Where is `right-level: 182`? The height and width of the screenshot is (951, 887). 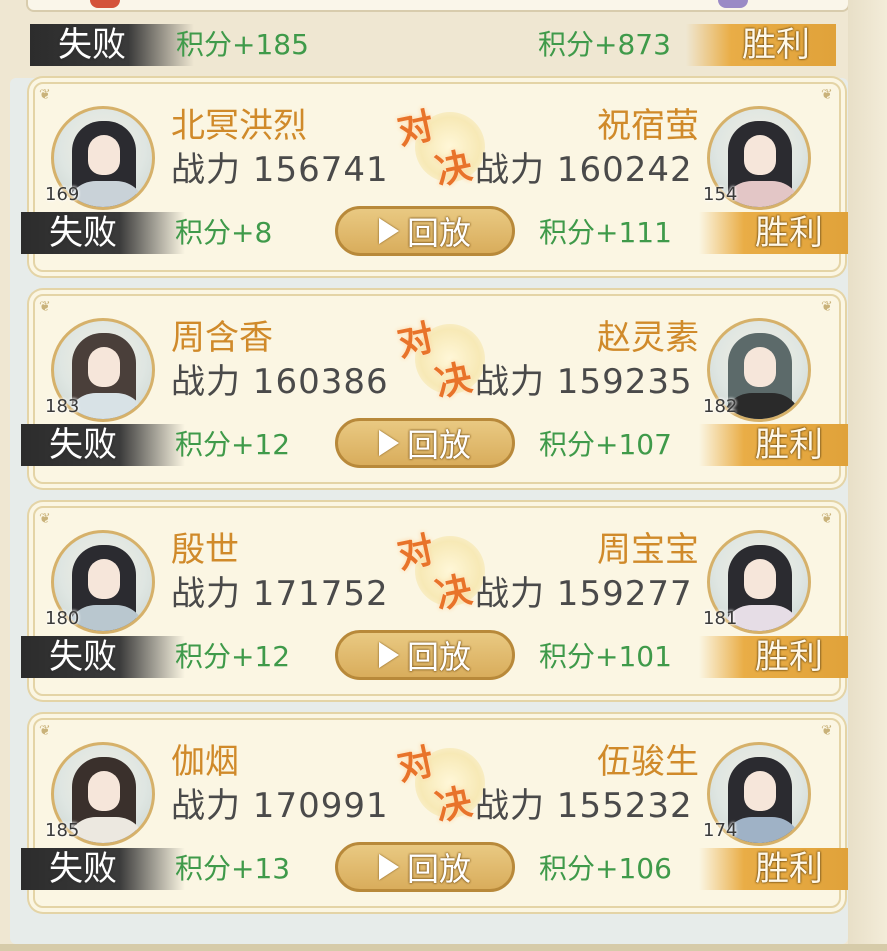
right-level: 182 is located at coordinates (720, 406).